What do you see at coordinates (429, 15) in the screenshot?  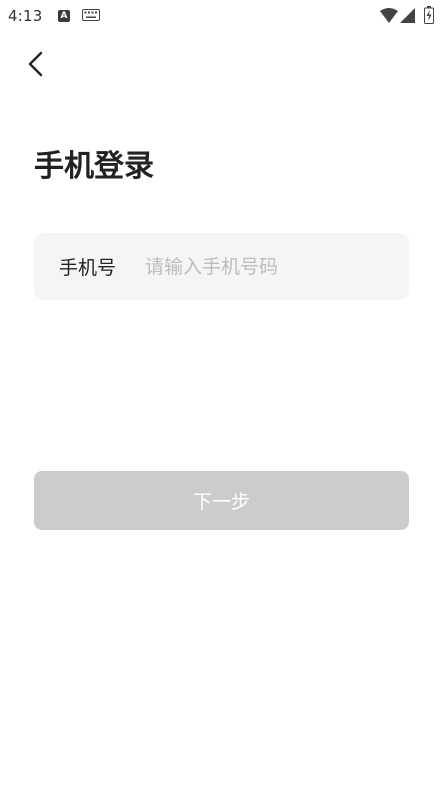 I see `battery-charging-icon` at bounding box center [429, 15].